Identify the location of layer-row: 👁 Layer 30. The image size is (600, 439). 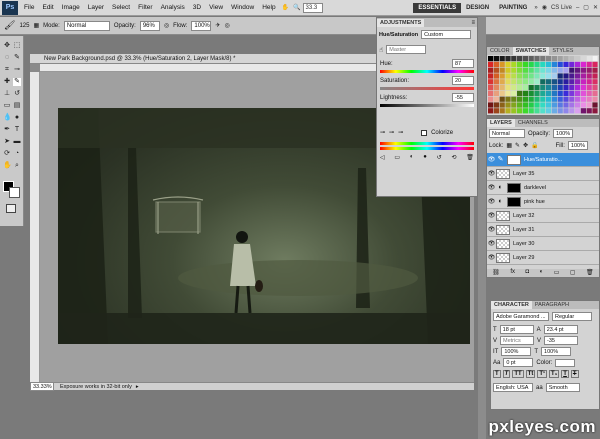
(543, 244).